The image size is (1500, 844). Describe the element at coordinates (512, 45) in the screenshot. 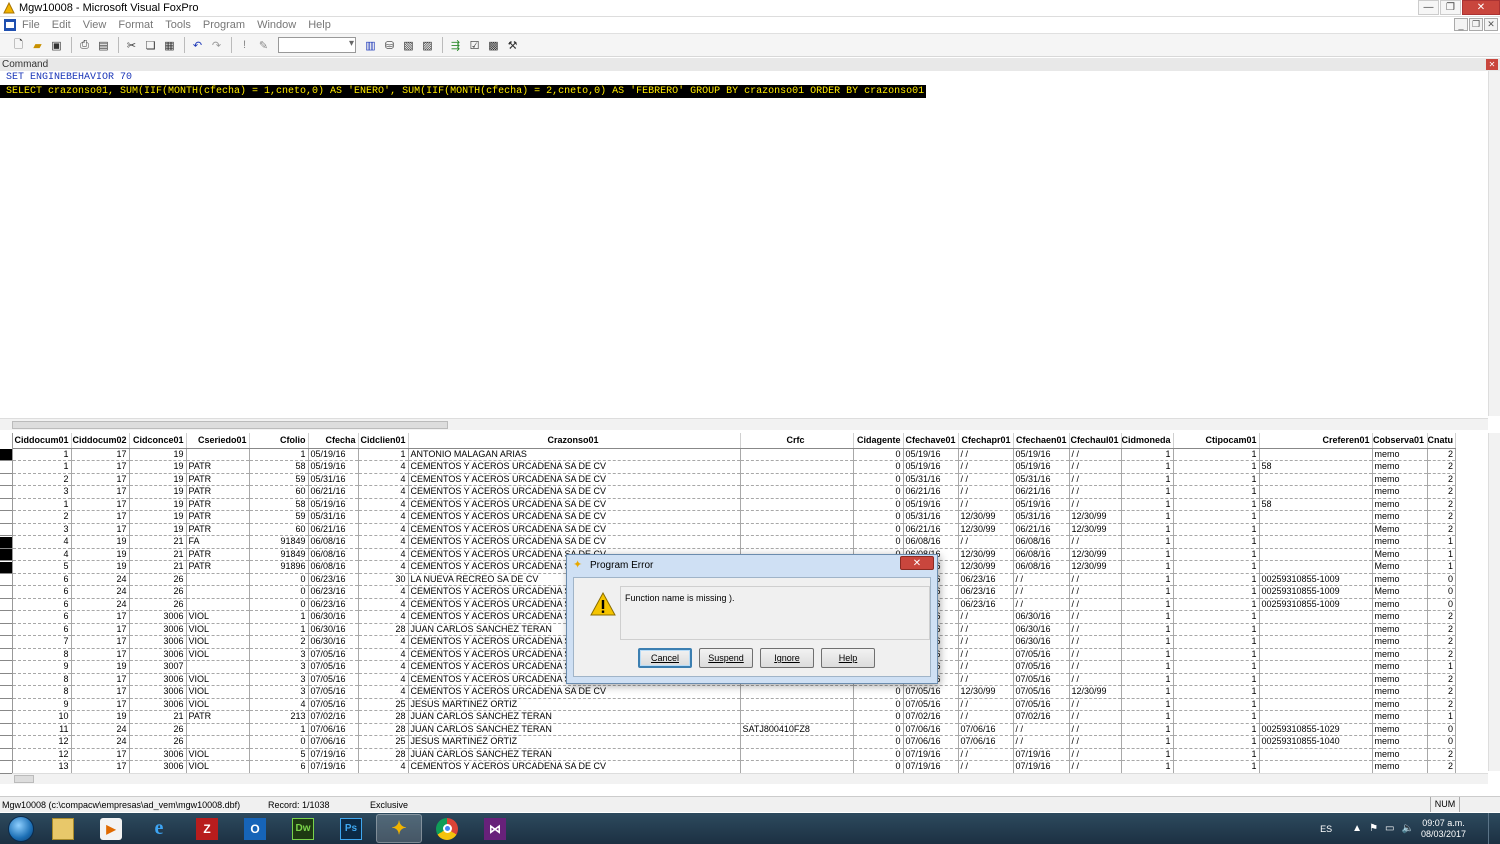

I see `tools-icon: ⚒` at that location.